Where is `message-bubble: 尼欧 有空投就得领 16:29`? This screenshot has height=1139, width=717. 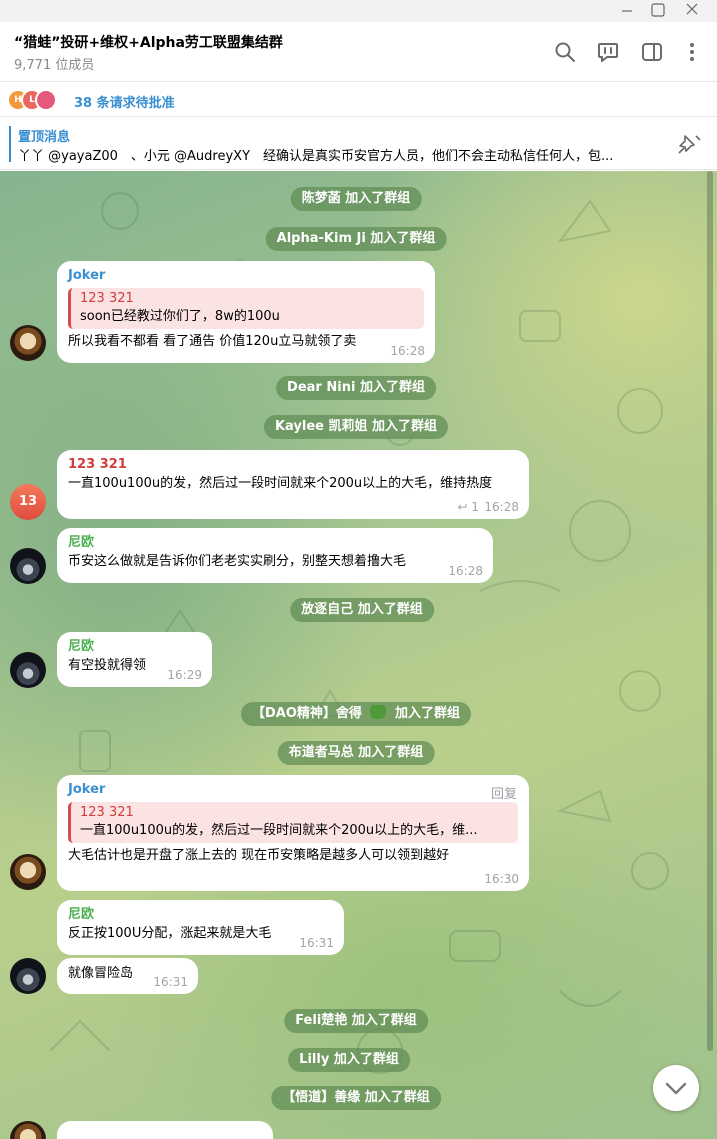
message-bubble: 尼欧 有空投就得领 16:29 is located at coordinates (134, 659).